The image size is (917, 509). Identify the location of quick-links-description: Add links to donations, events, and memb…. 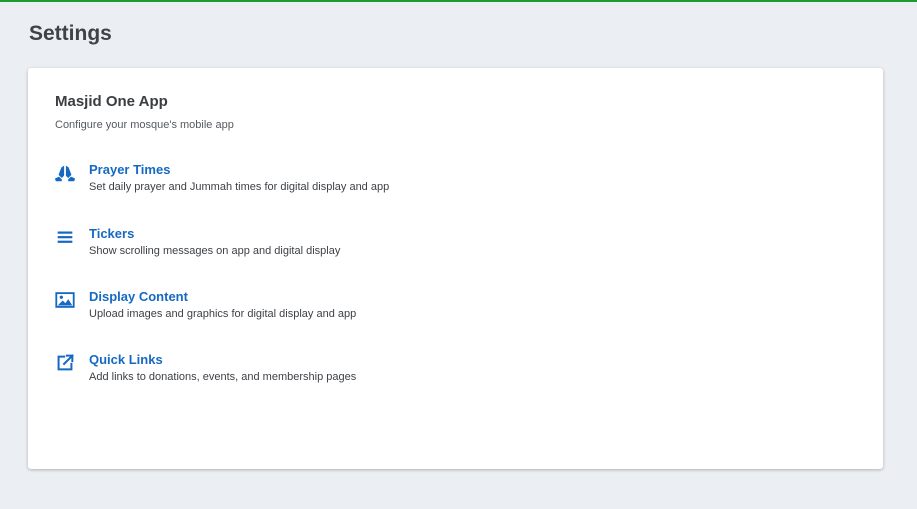
(223, 377).